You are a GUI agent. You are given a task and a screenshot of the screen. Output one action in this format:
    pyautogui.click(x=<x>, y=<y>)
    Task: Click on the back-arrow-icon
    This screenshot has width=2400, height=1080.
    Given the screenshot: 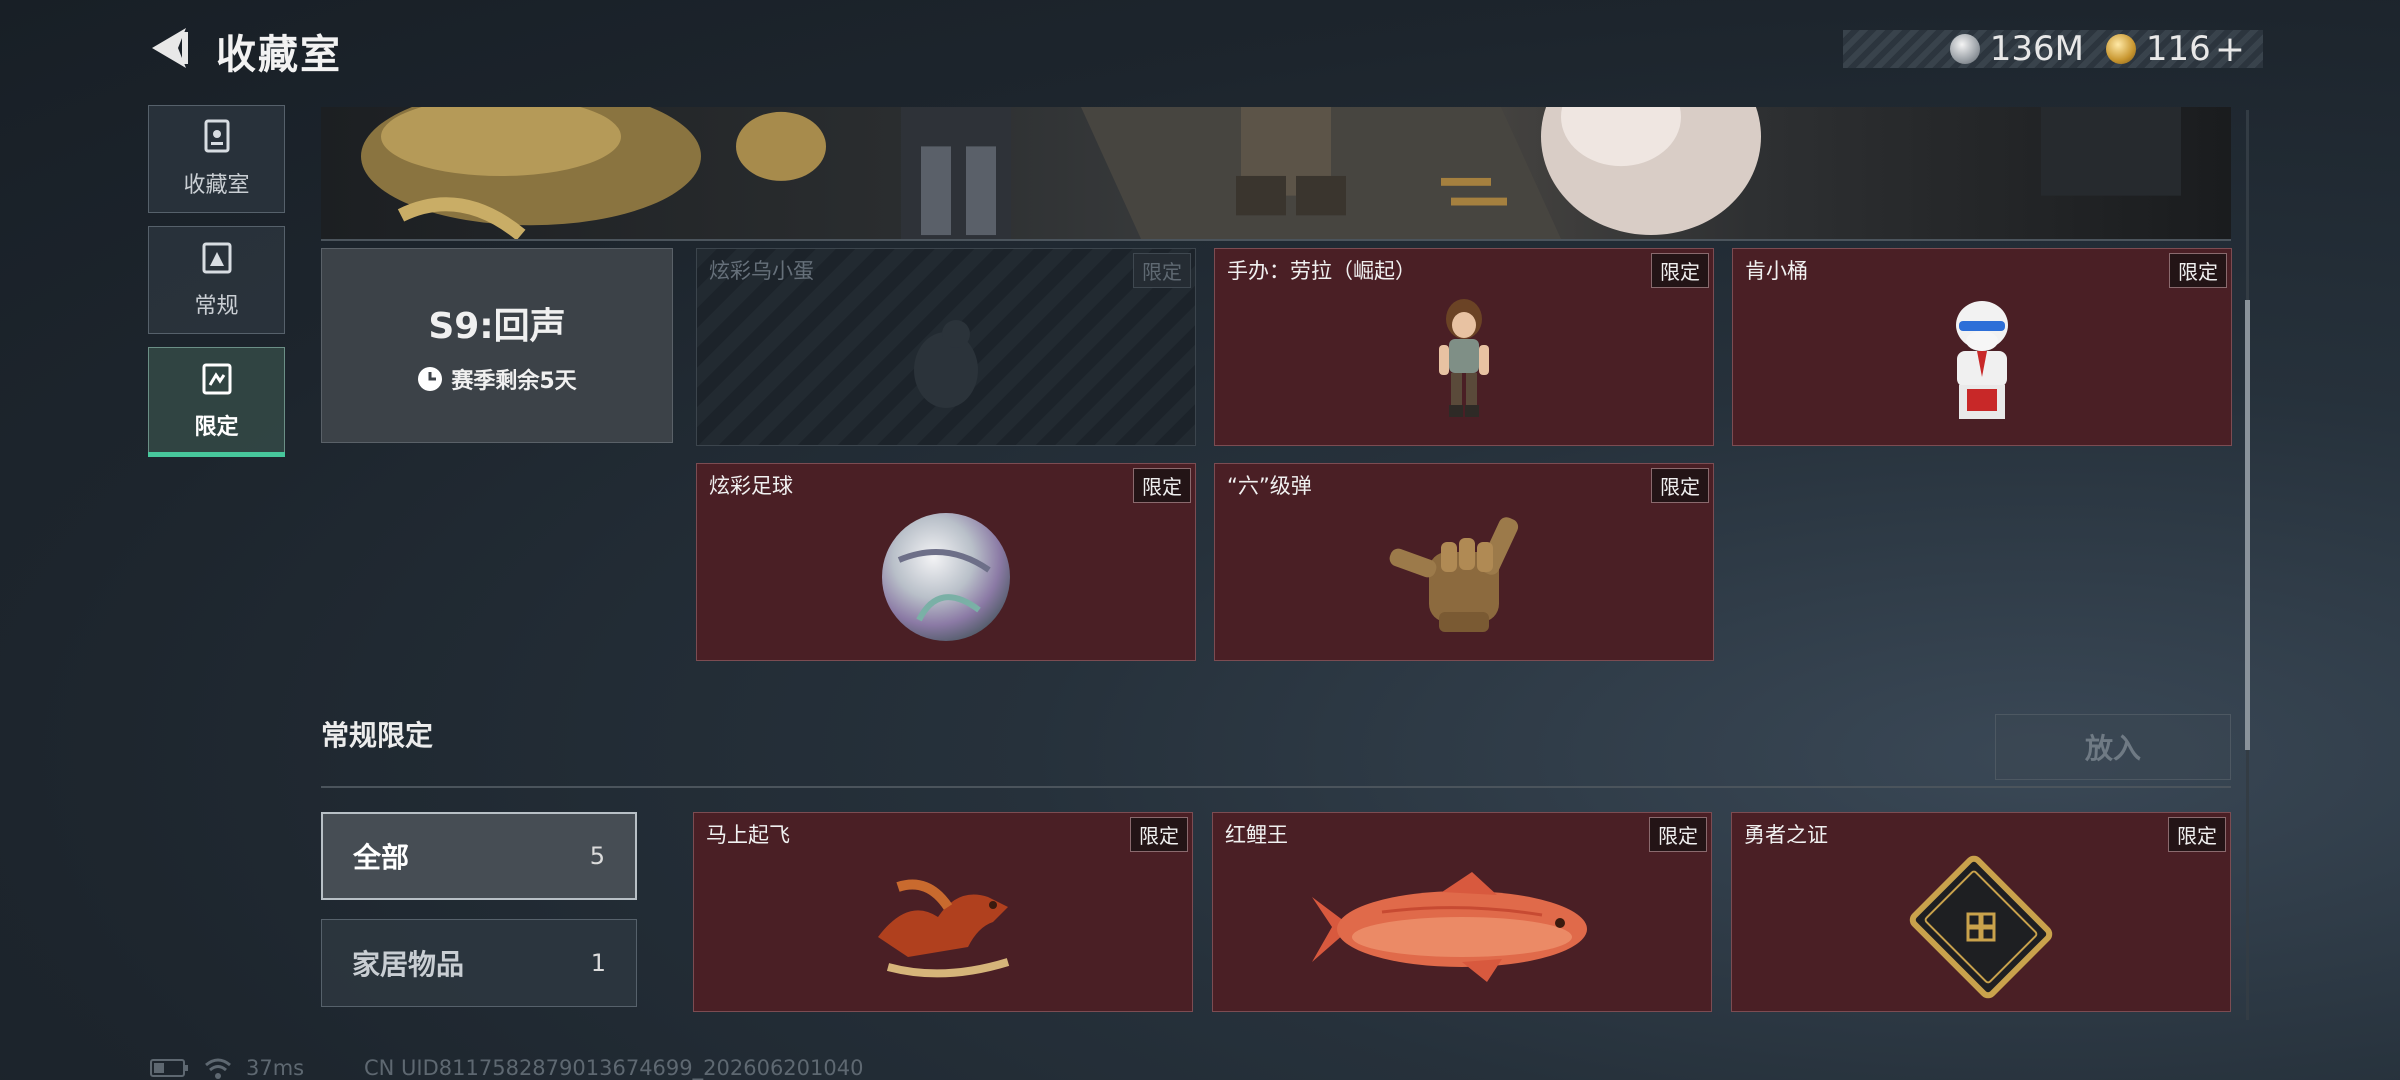 What is the action you would take?
    pyautogui.click(x=170, y=48)
    